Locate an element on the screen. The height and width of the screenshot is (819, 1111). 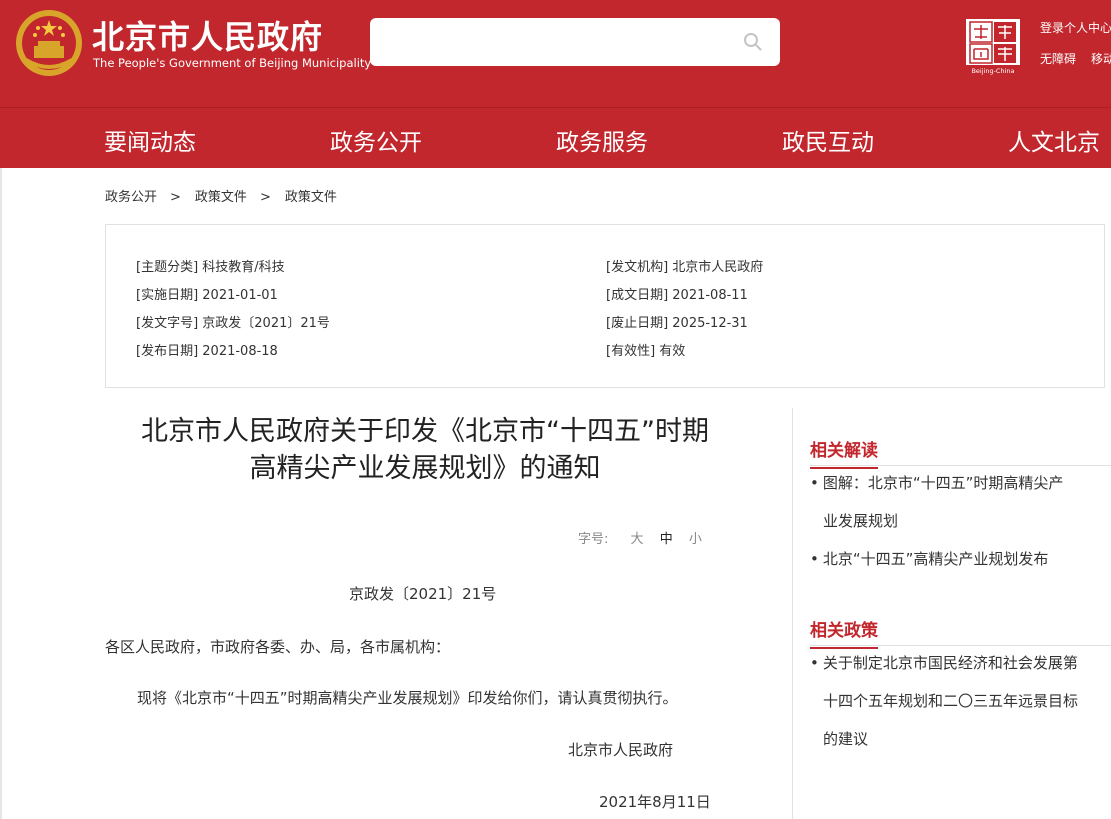
list-item-text: 北京“十四五”高精尖产业规划发布 is located at coordinates (936, 559).